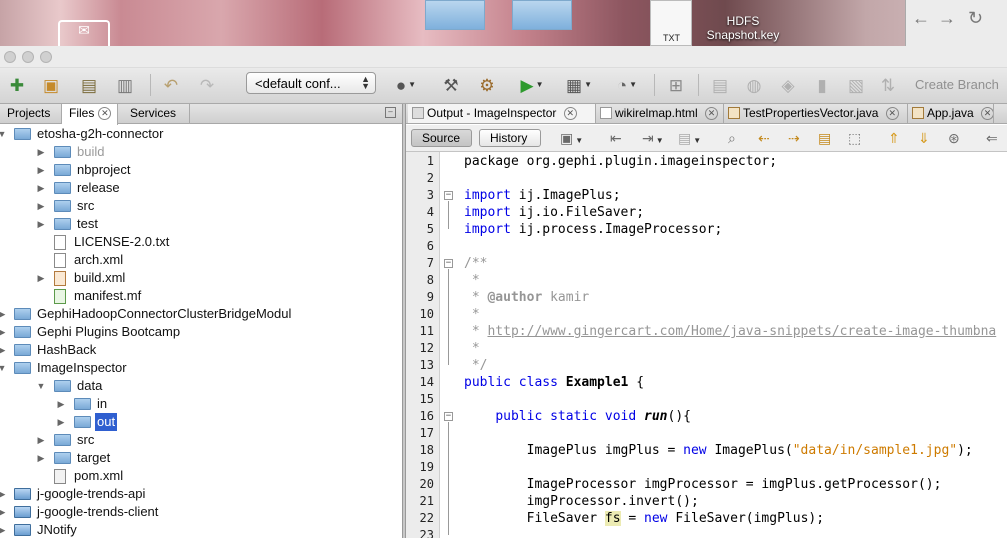  What do you see at coordinates (84, 33) in the screenshot?
I see `mail-app-icon: ✉` at bounding box center [84, 33].